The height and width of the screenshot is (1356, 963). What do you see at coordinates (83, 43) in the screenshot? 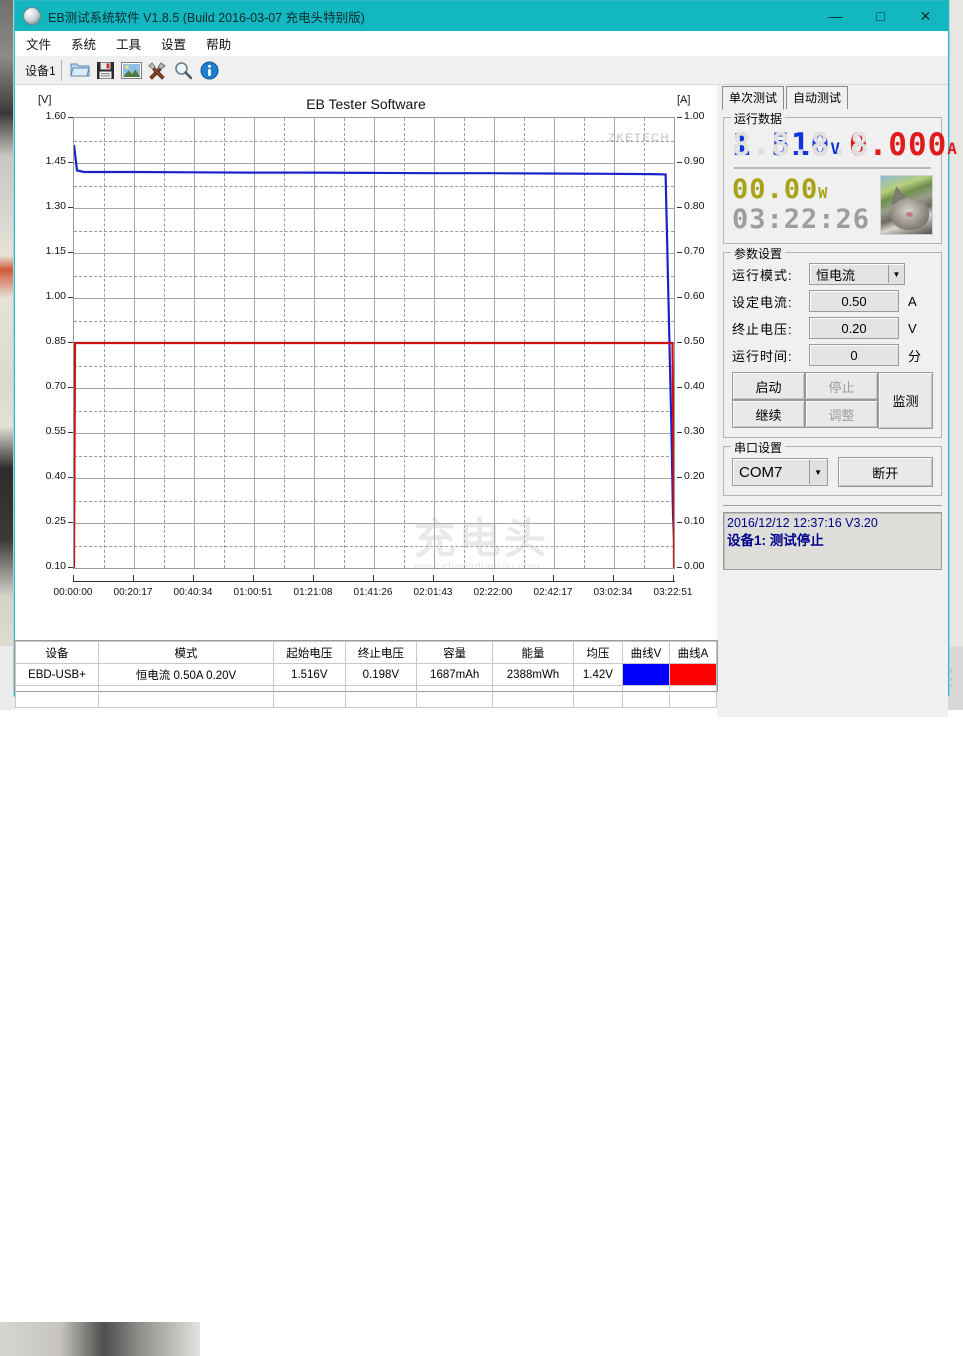
I see `menu-item-system: 系统` at bounding box center [83, 43].